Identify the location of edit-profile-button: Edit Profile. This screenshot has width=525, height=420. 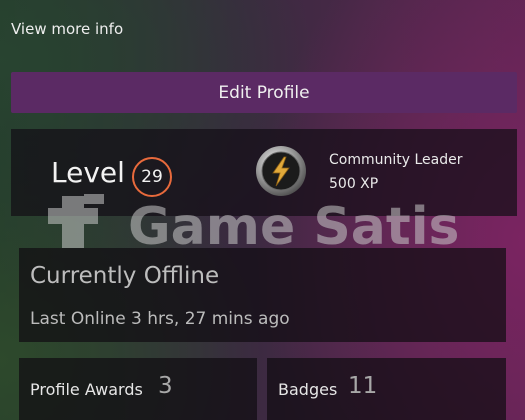
(264, 92).